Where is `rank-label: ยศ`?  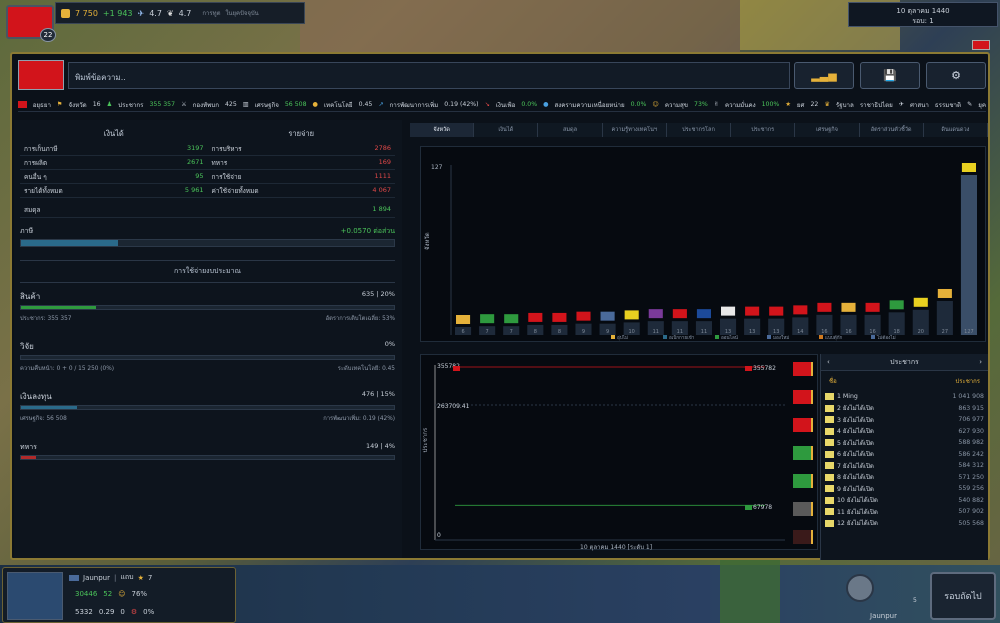 rank-label: ยศ is located at coordinates (800, 105).